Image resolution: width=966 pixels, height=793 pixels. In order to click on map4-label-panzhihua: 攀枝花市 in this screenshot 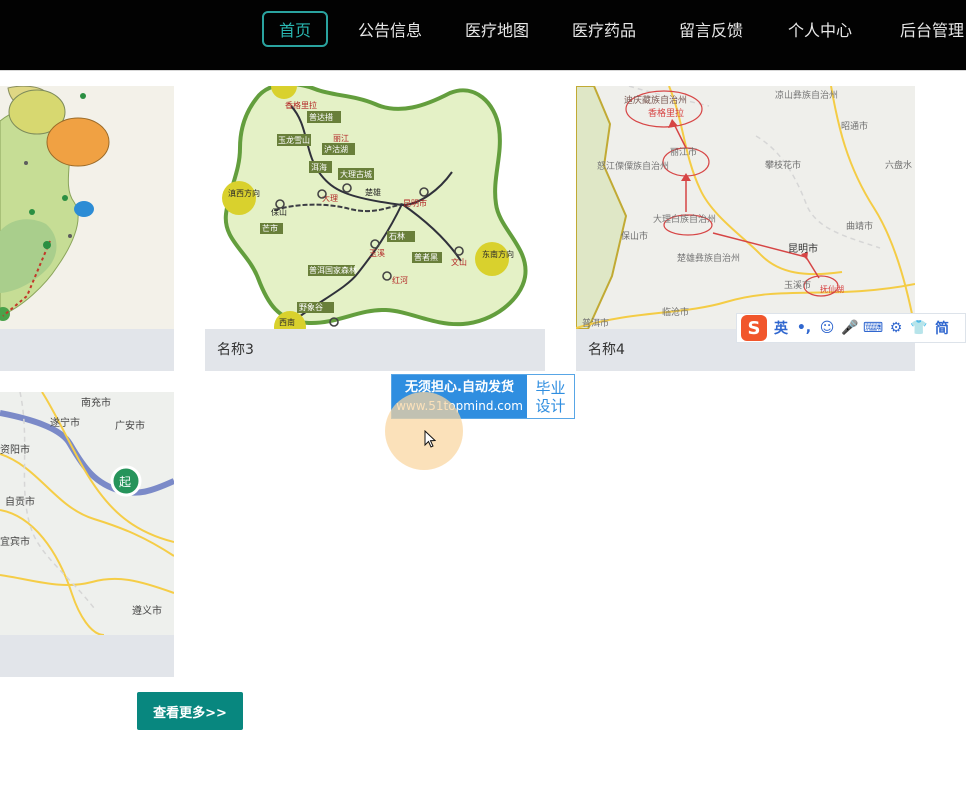, I will do `click(783, 165)`.